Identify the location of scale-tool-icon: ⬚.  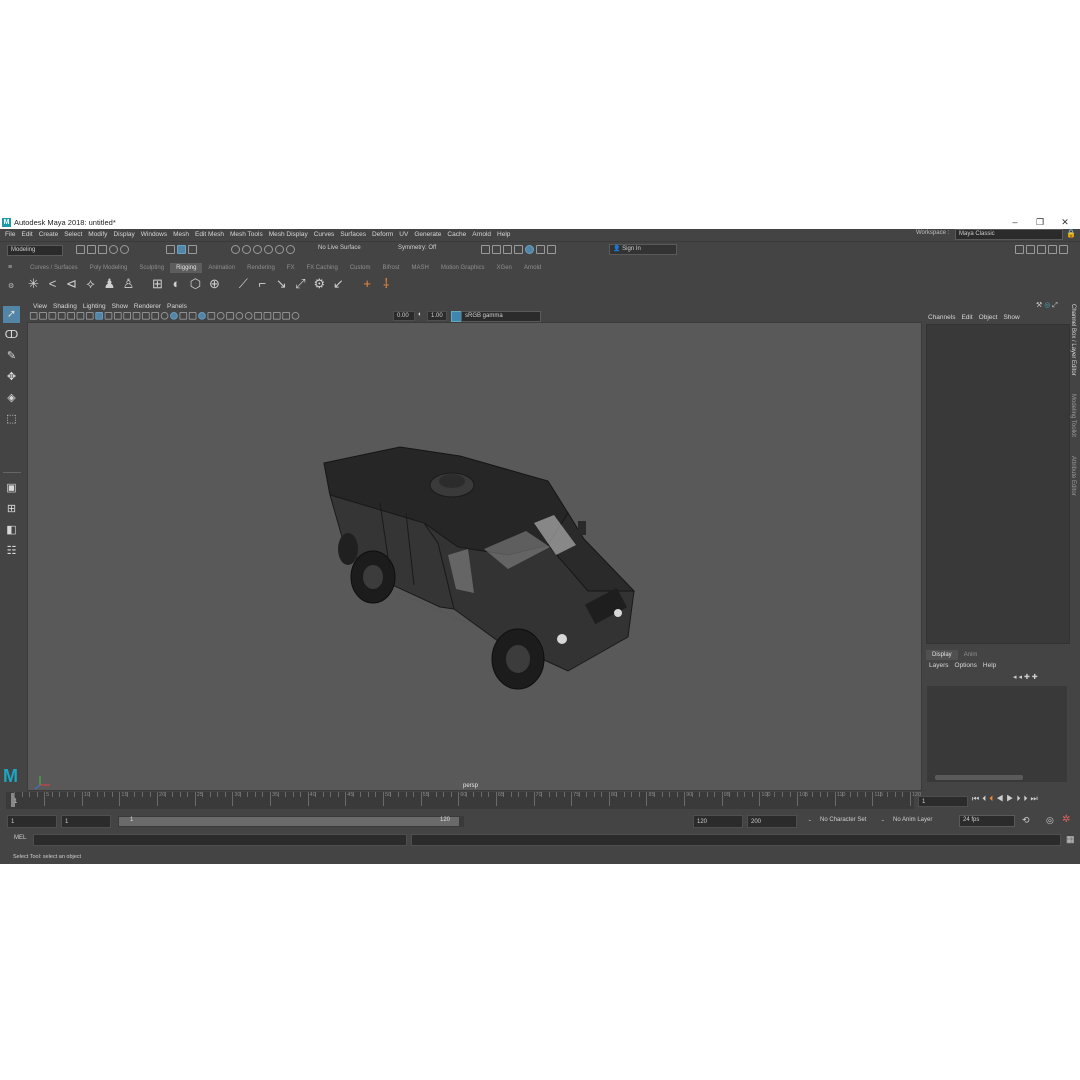
(11, 419).